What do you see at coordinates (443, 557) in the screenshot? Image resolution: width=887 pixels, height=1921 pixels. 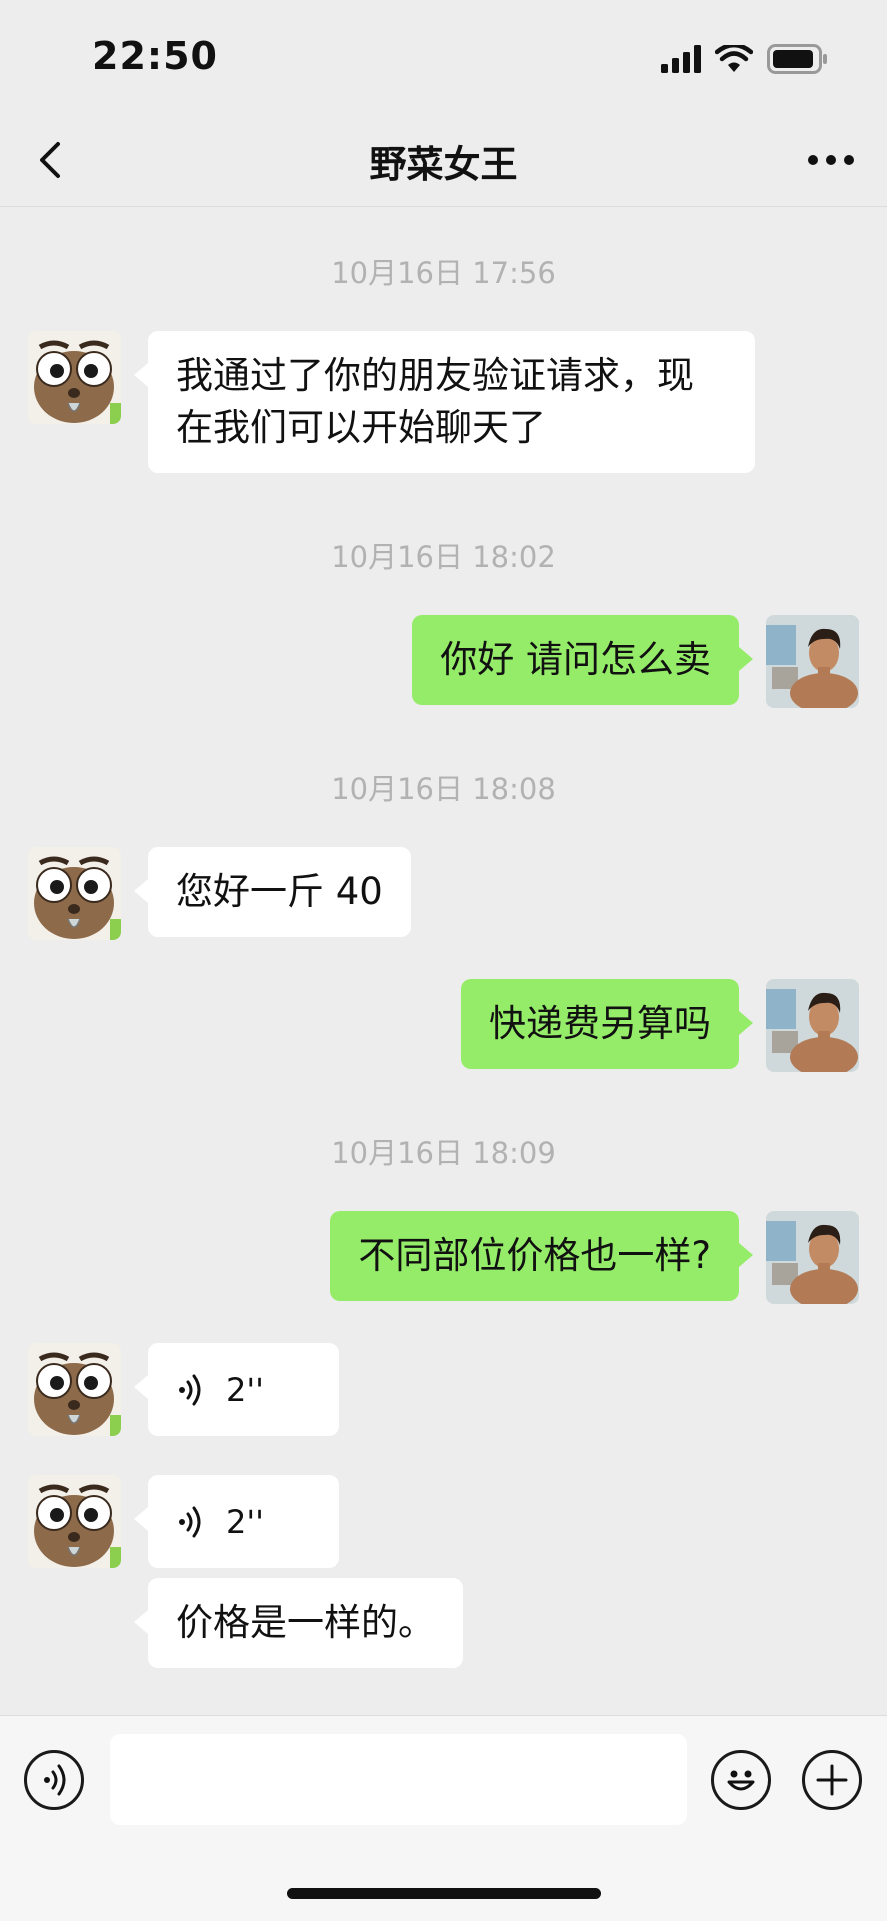 I see `timestamp: 10月16日 18:02` at bounding box center [443, 557].